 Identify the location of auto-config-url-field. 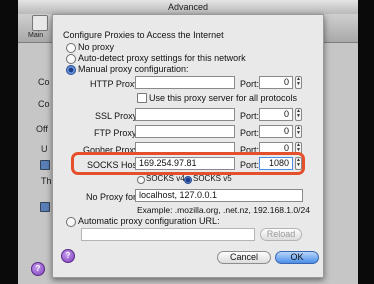
(168, 234).